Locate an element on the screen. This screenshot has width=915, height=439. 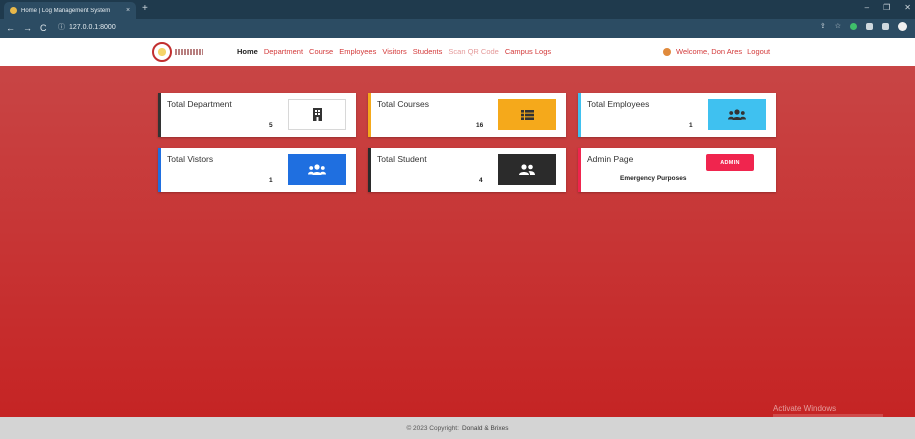
nav-department: Department is located at coordinates (283, 52).